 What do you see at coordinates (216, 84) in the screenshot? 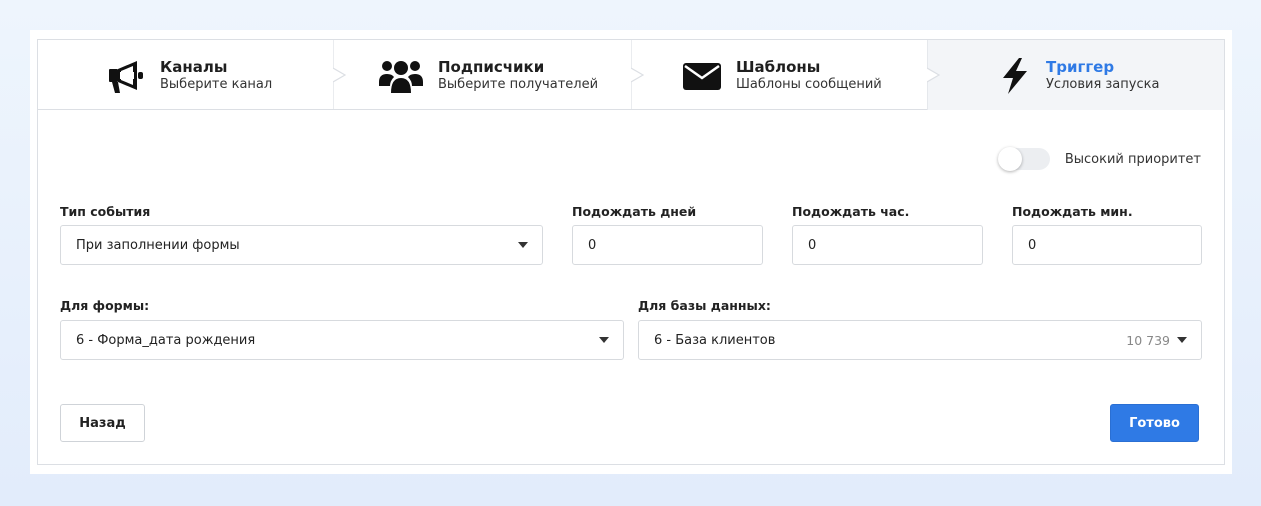
I see `step-subtitle: Выберите канал` at bounding box center [216, 84].